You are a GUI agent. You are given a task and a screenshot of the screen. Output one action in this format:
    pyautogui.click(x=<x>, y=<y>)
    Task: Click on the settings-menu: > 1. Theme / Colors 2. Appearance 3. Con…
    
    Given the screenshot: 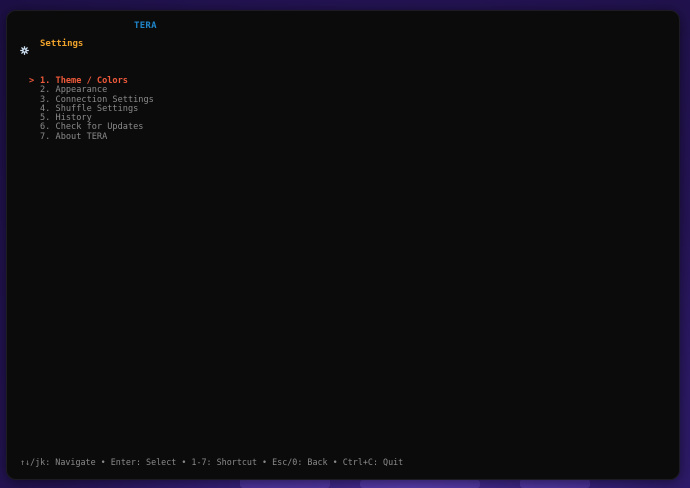 What is the action you would take?
    pyautogui.click(x=91, y=109)
    